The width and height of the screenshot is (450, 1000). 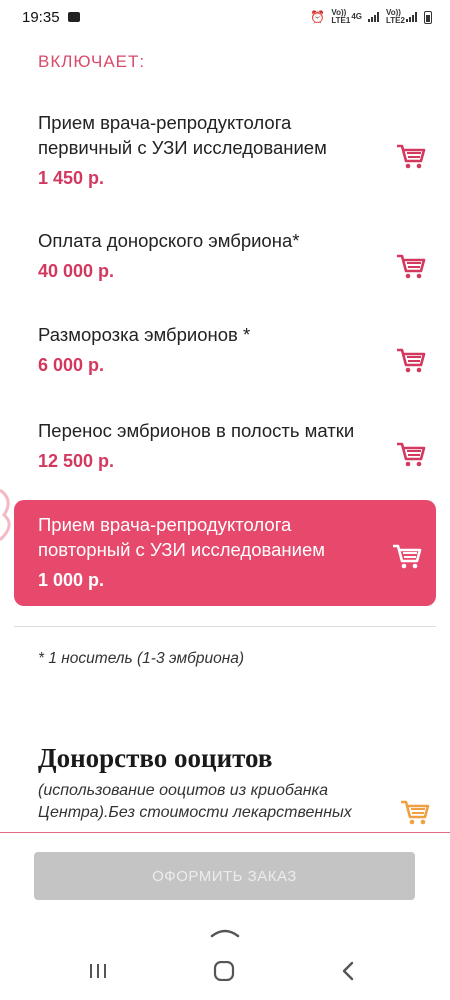 What do you see at coordinates (224, 876) in the screenshot?
I see `order-button: ОФОРМИТЬ ЗАКАЗ` at bounding box center [224, 876].